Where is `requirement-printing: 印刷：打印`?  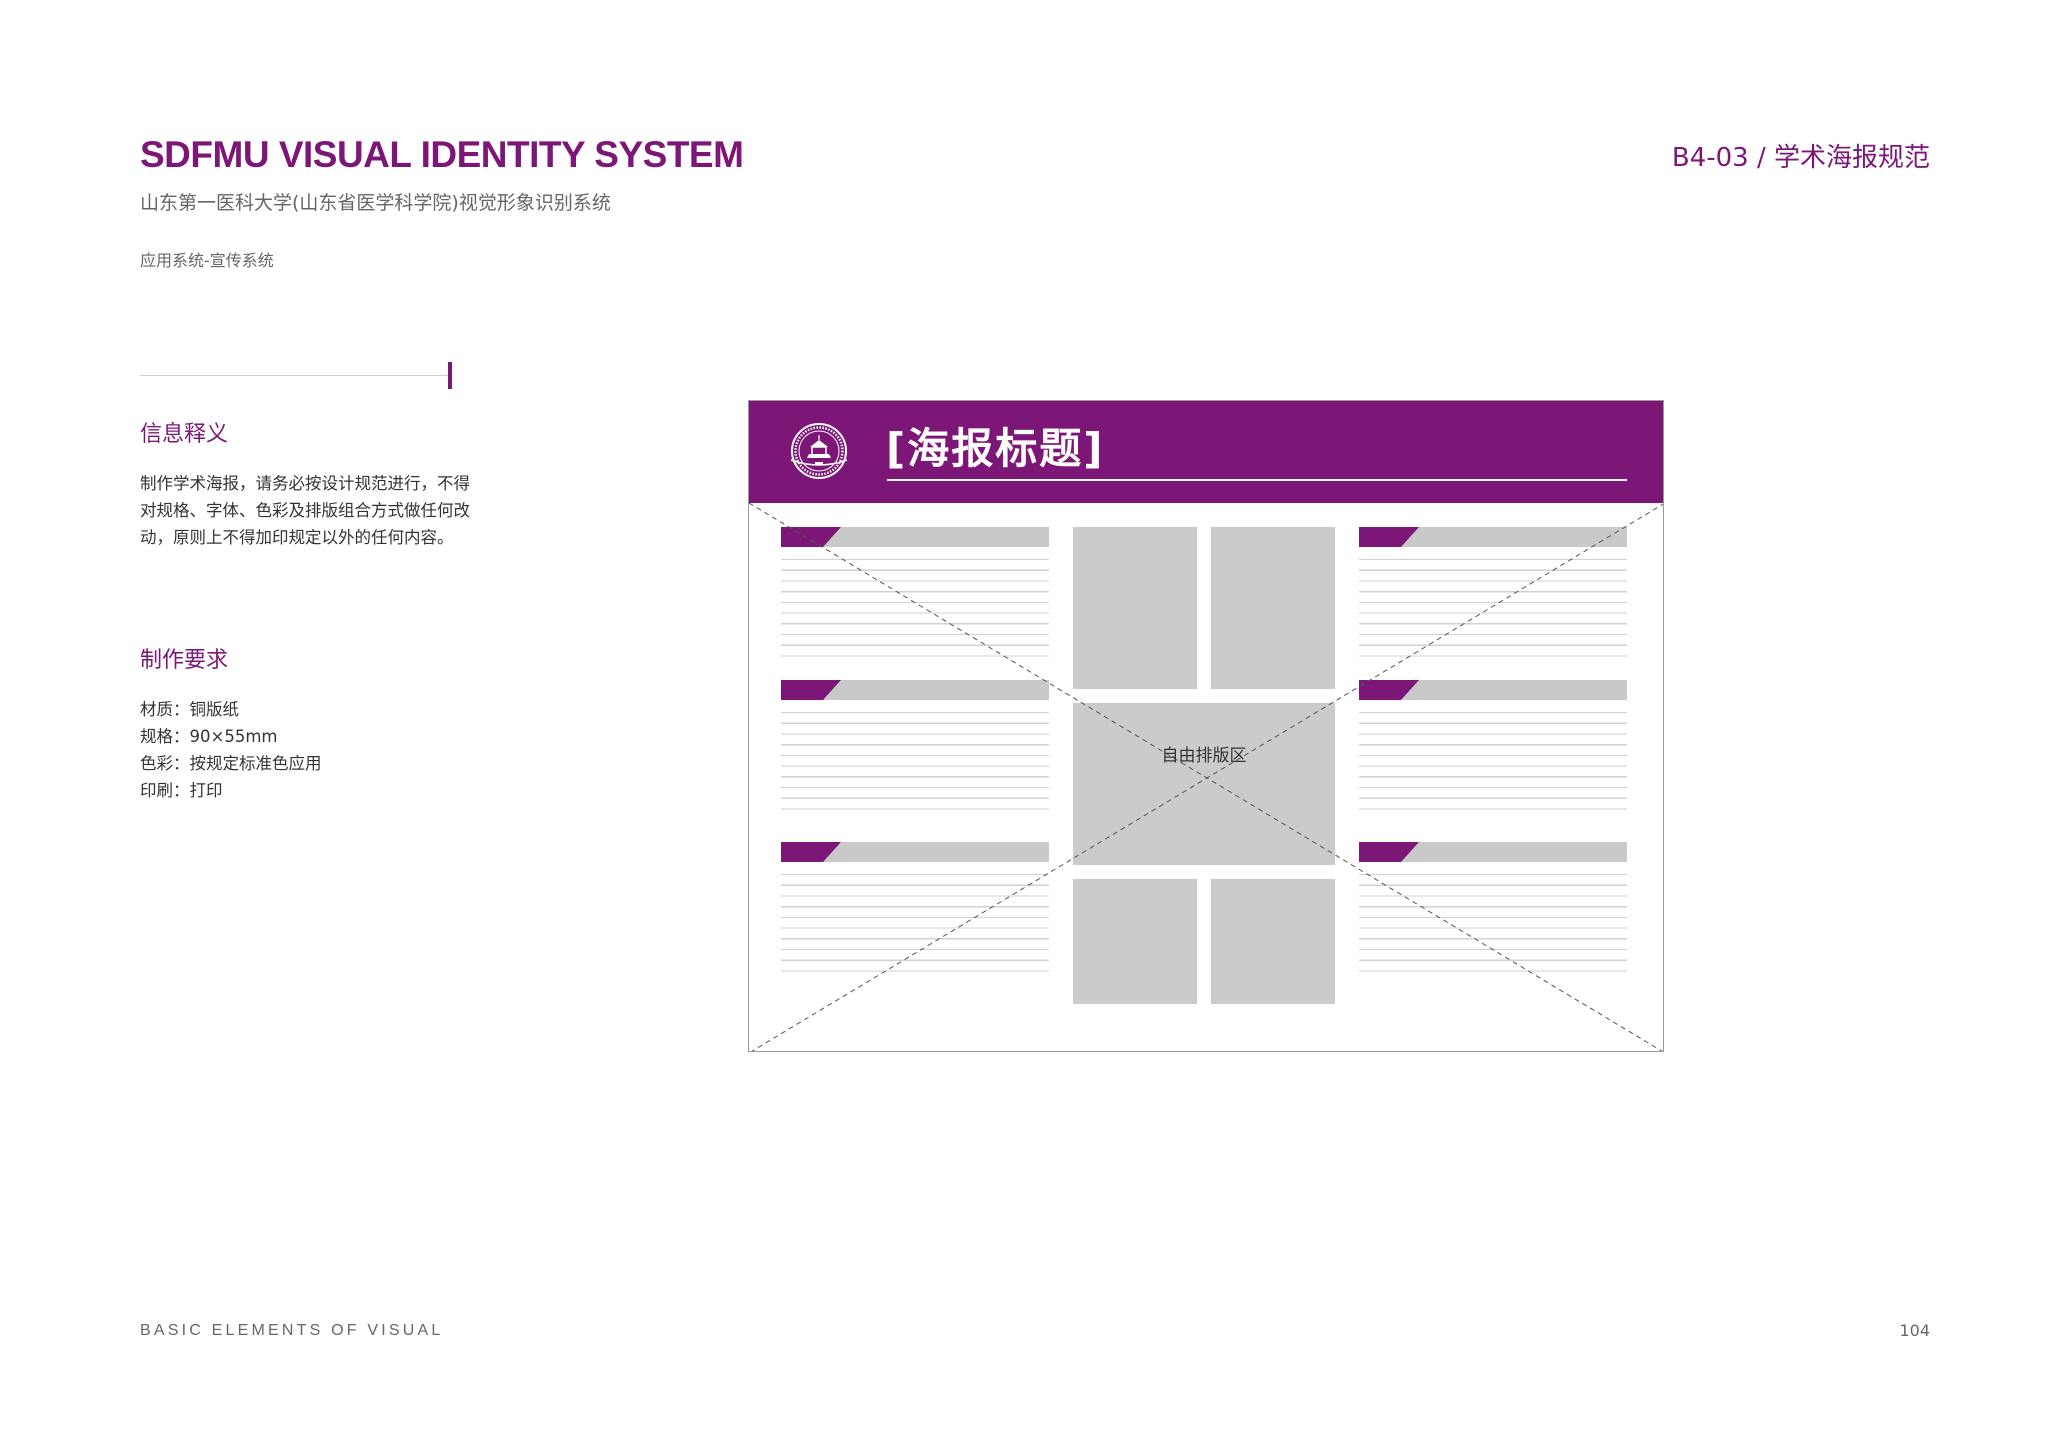
requirement-printing: 印刷：打印 is located at coordinates (181, 790).